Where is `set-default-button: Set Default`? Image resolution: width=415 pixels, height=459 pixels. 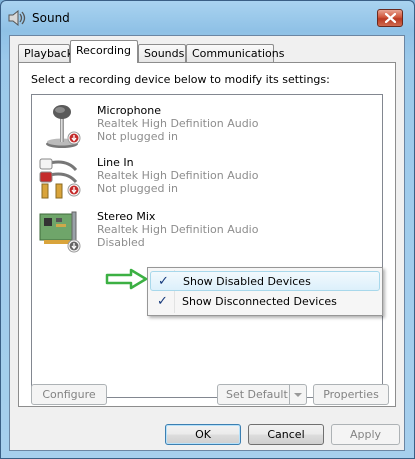 set-default-button: Set Default is located at coordinates (262, 394).